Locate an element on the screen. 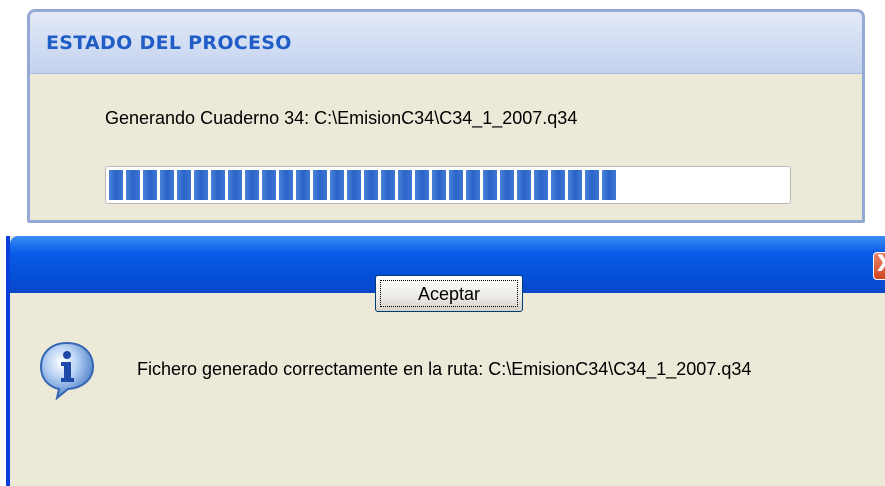 The height and width of the screenshot is (486, 885). close-button: X is located at coordinates (879, 266).